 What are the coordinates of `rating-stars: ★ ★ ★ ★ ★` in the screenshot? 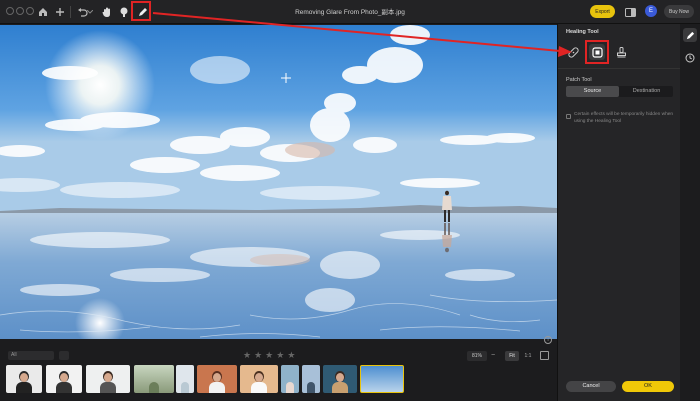 It's located at (269, 355).